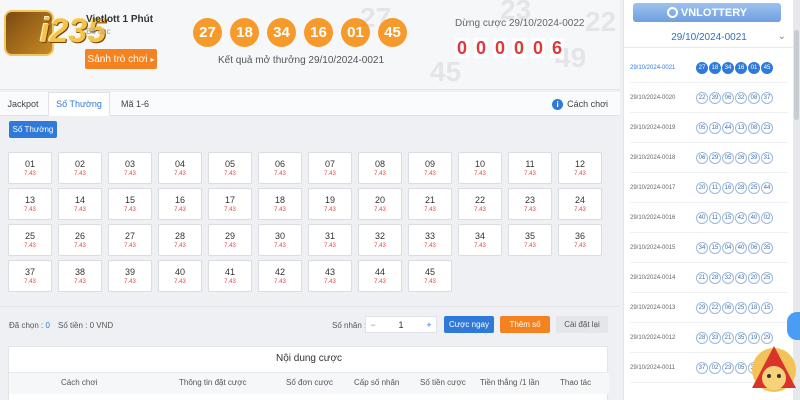  I want to click on tab-so-thuong: Số Thường, so click(79, 104).